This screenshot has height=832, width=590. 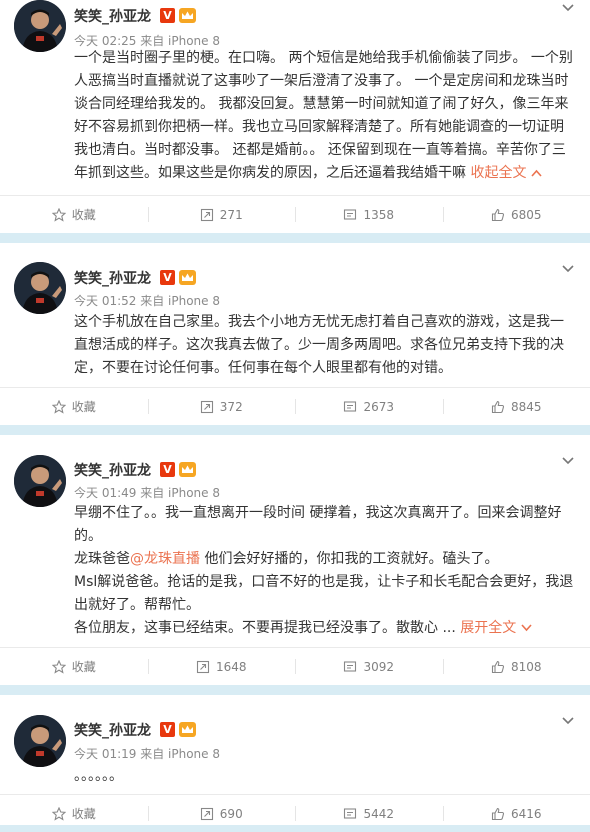 I want to click on repost-button: 372, so click(x=222, y=406).